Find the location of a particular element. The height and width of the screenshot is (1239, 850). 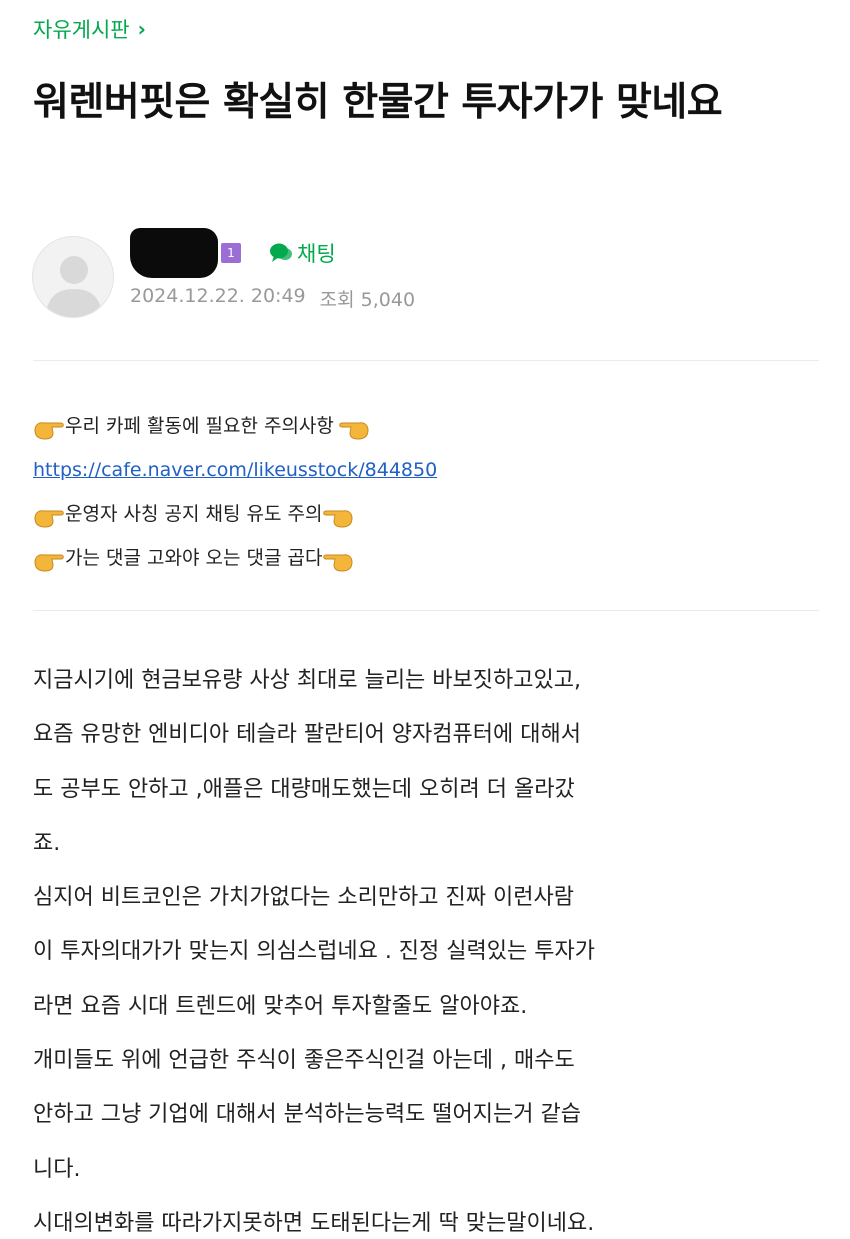

chat-button: 채팅 is located at coordinates (302, 253).